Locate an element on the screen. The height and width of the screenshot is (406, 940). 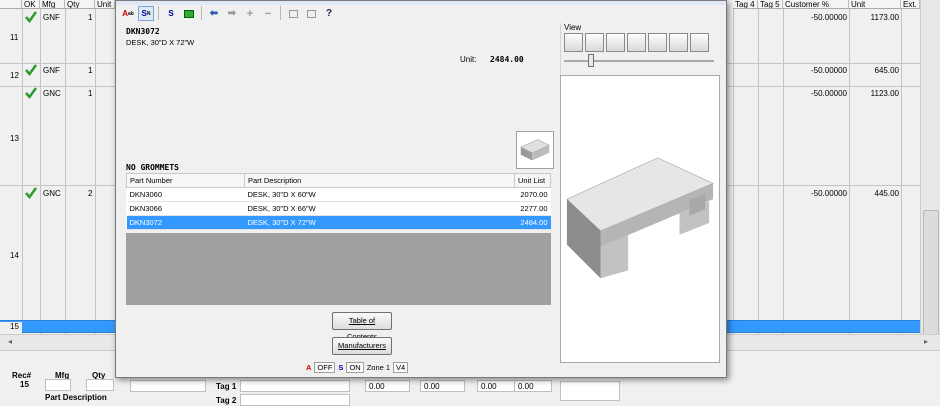
table-row-selected: DKN3072 DESK, 30"D X 72"W 2484.00 is located at coordinates (338, 222).